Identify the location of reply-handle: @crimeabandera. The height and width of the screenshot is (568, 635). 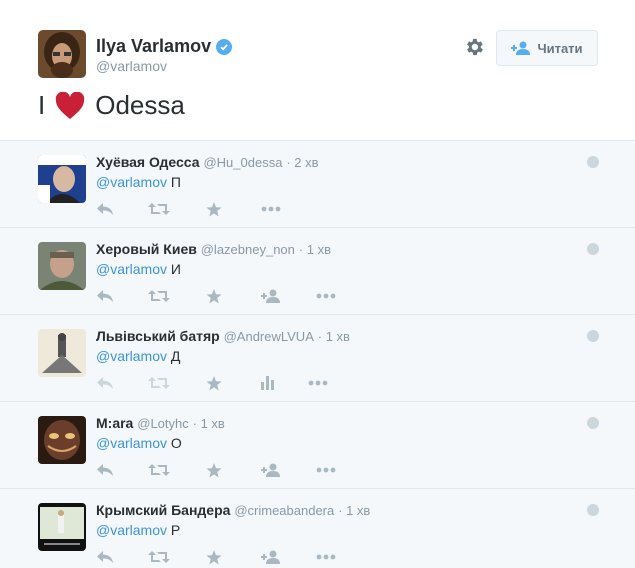
(284, 510).